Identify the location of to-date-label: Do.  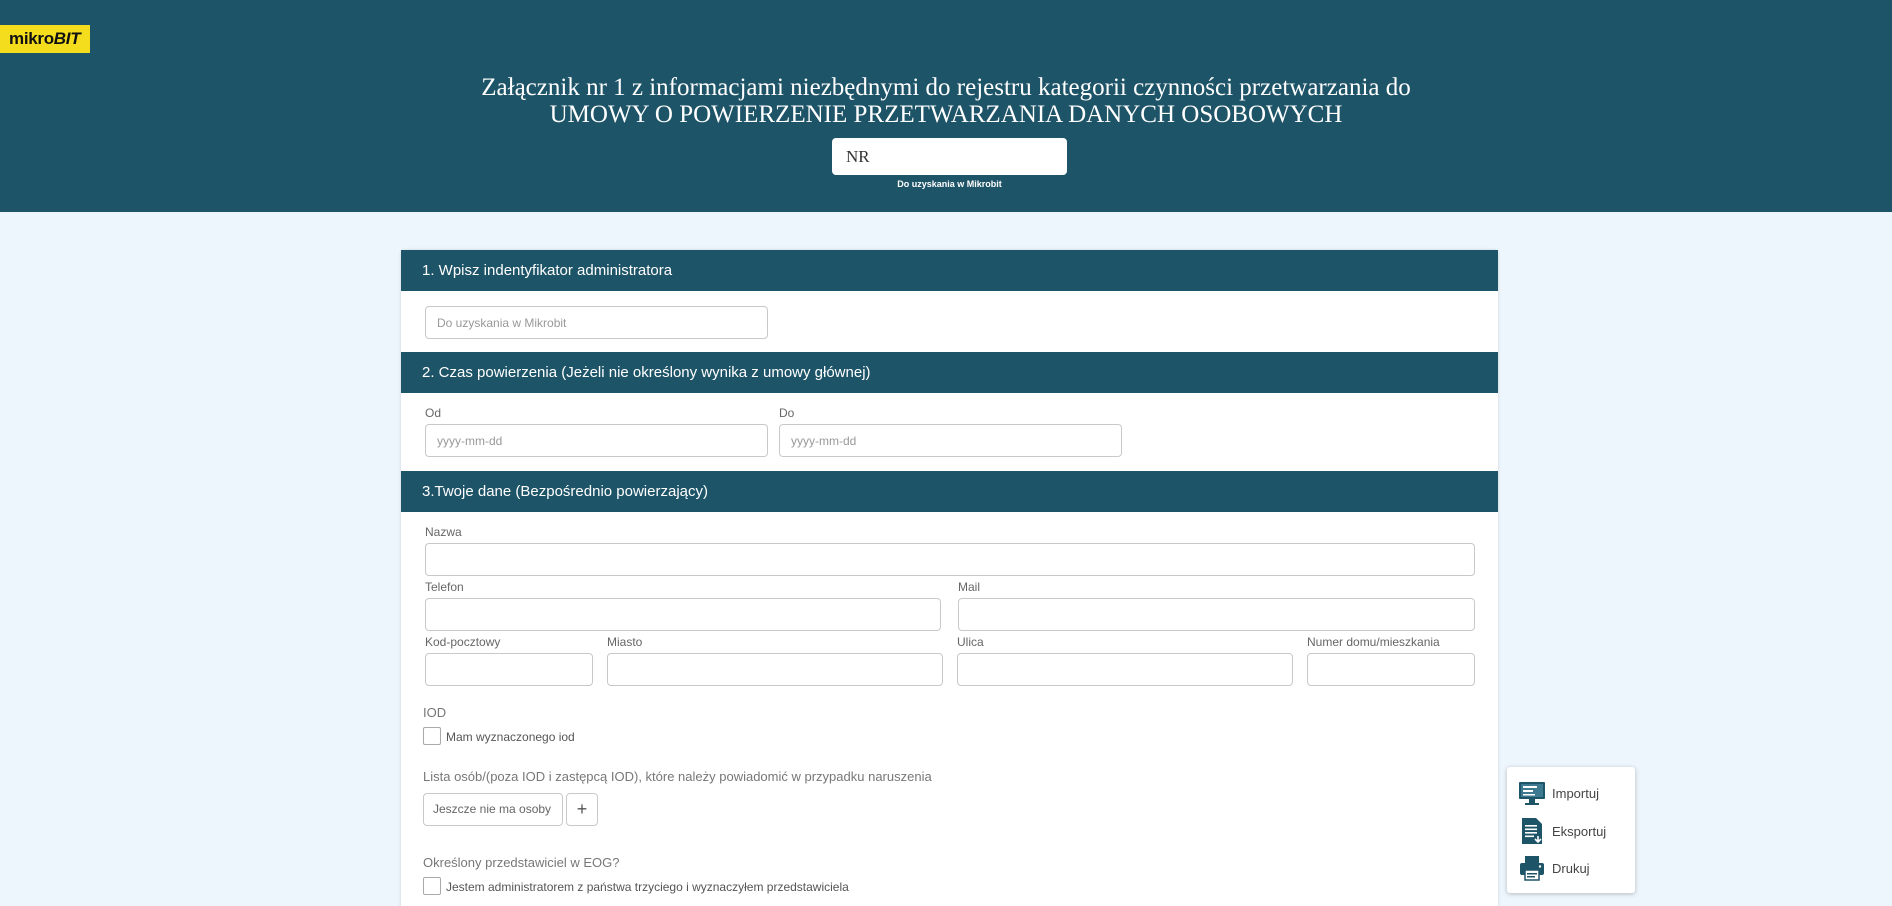
(787, 413).